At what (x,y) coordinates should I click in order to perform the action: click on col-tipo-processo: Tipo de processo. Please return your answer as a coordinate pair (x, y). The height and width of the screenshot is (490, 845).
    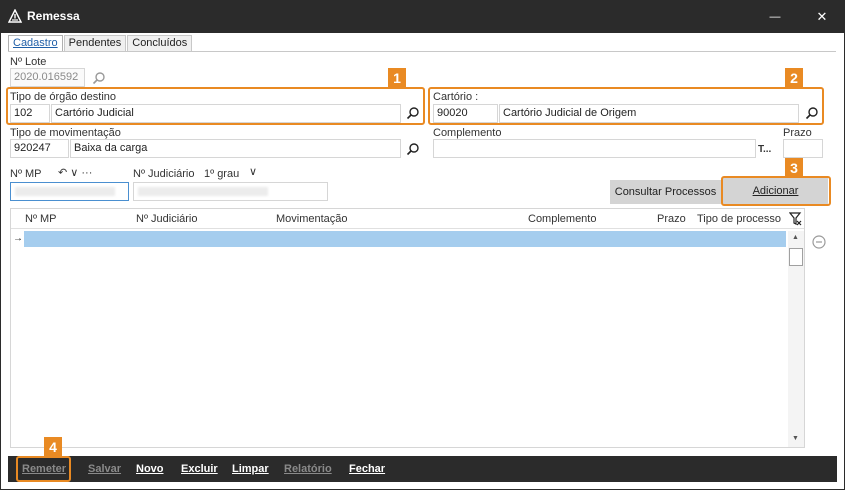
    Looking at the image, I should click on (739, 219).